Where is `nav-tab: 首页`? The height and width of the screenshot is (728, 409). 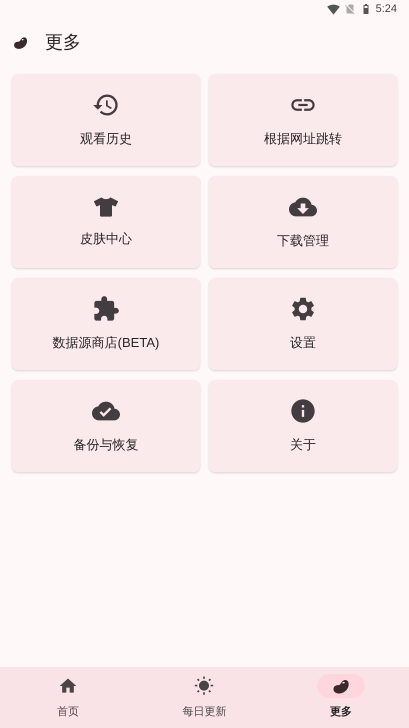
nav-tab: 首页 is located at coordinates (68, 697).